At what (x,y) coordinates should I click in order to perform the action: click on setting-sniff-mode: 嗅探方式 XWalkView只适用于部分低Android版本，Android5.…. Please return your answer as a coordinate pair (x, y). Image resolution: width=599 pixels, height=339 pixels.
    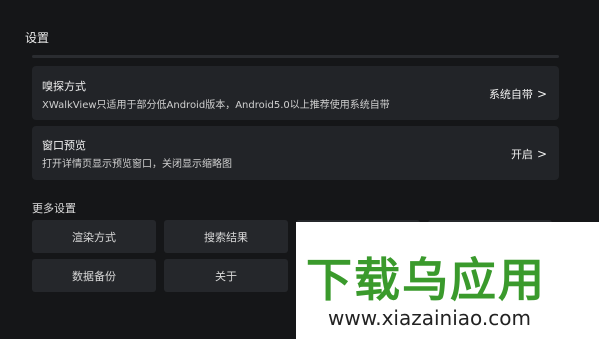
    Looking at the image, I should click on (295, 93).